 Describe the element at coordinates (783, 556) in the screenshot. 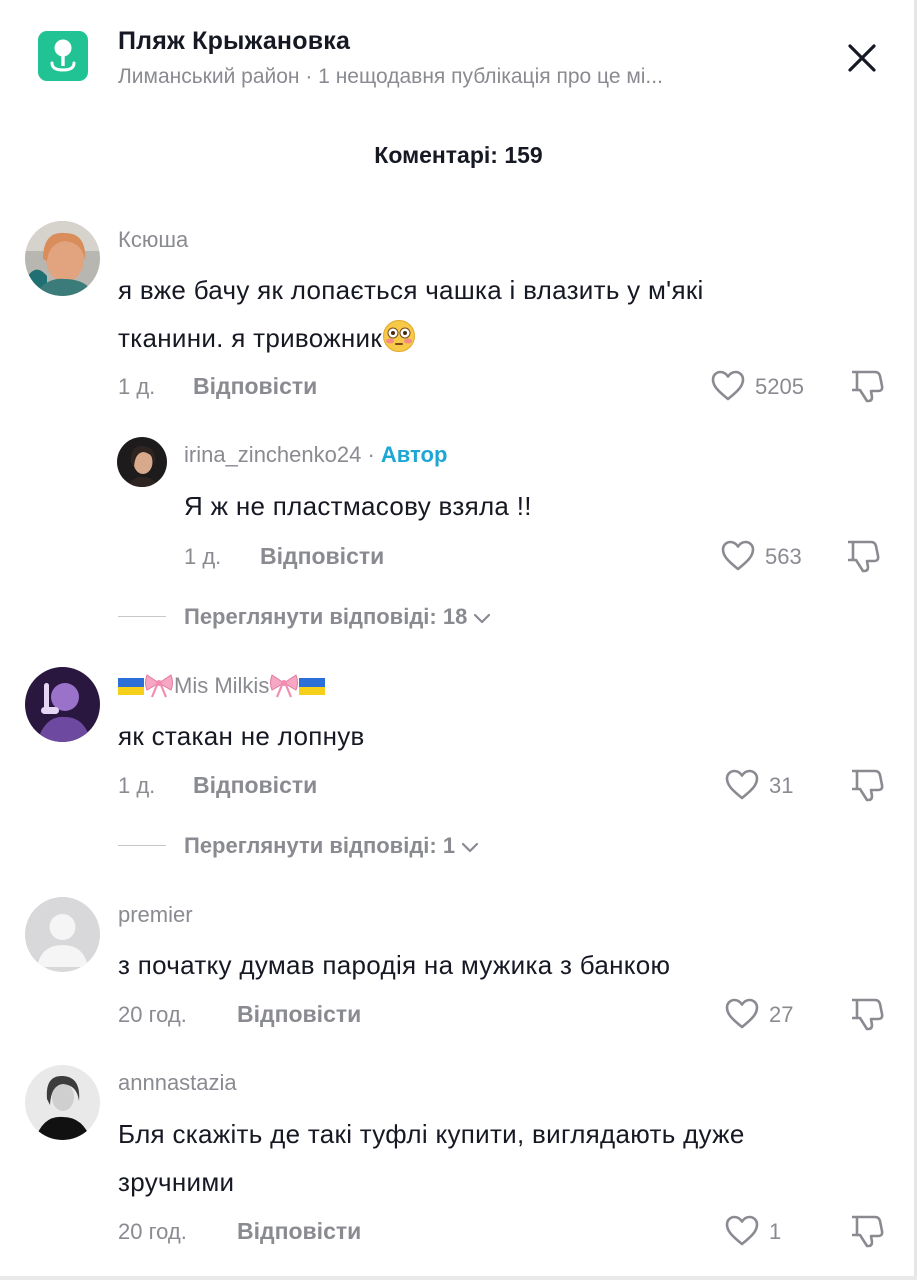

I see `like-count: 563` at that location.